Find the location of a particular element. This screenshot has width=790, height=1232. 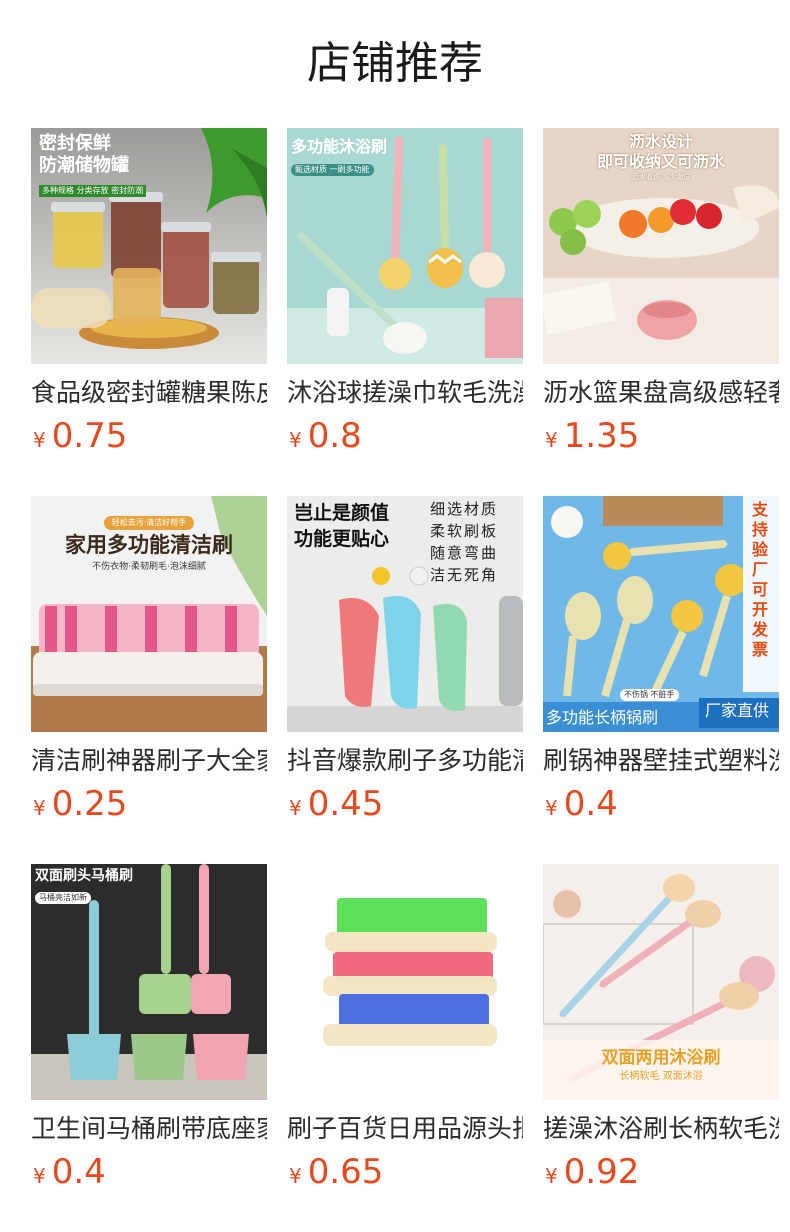

product-name: 刷子百货日用品源头批发 is located at coordinates (405, 1129).